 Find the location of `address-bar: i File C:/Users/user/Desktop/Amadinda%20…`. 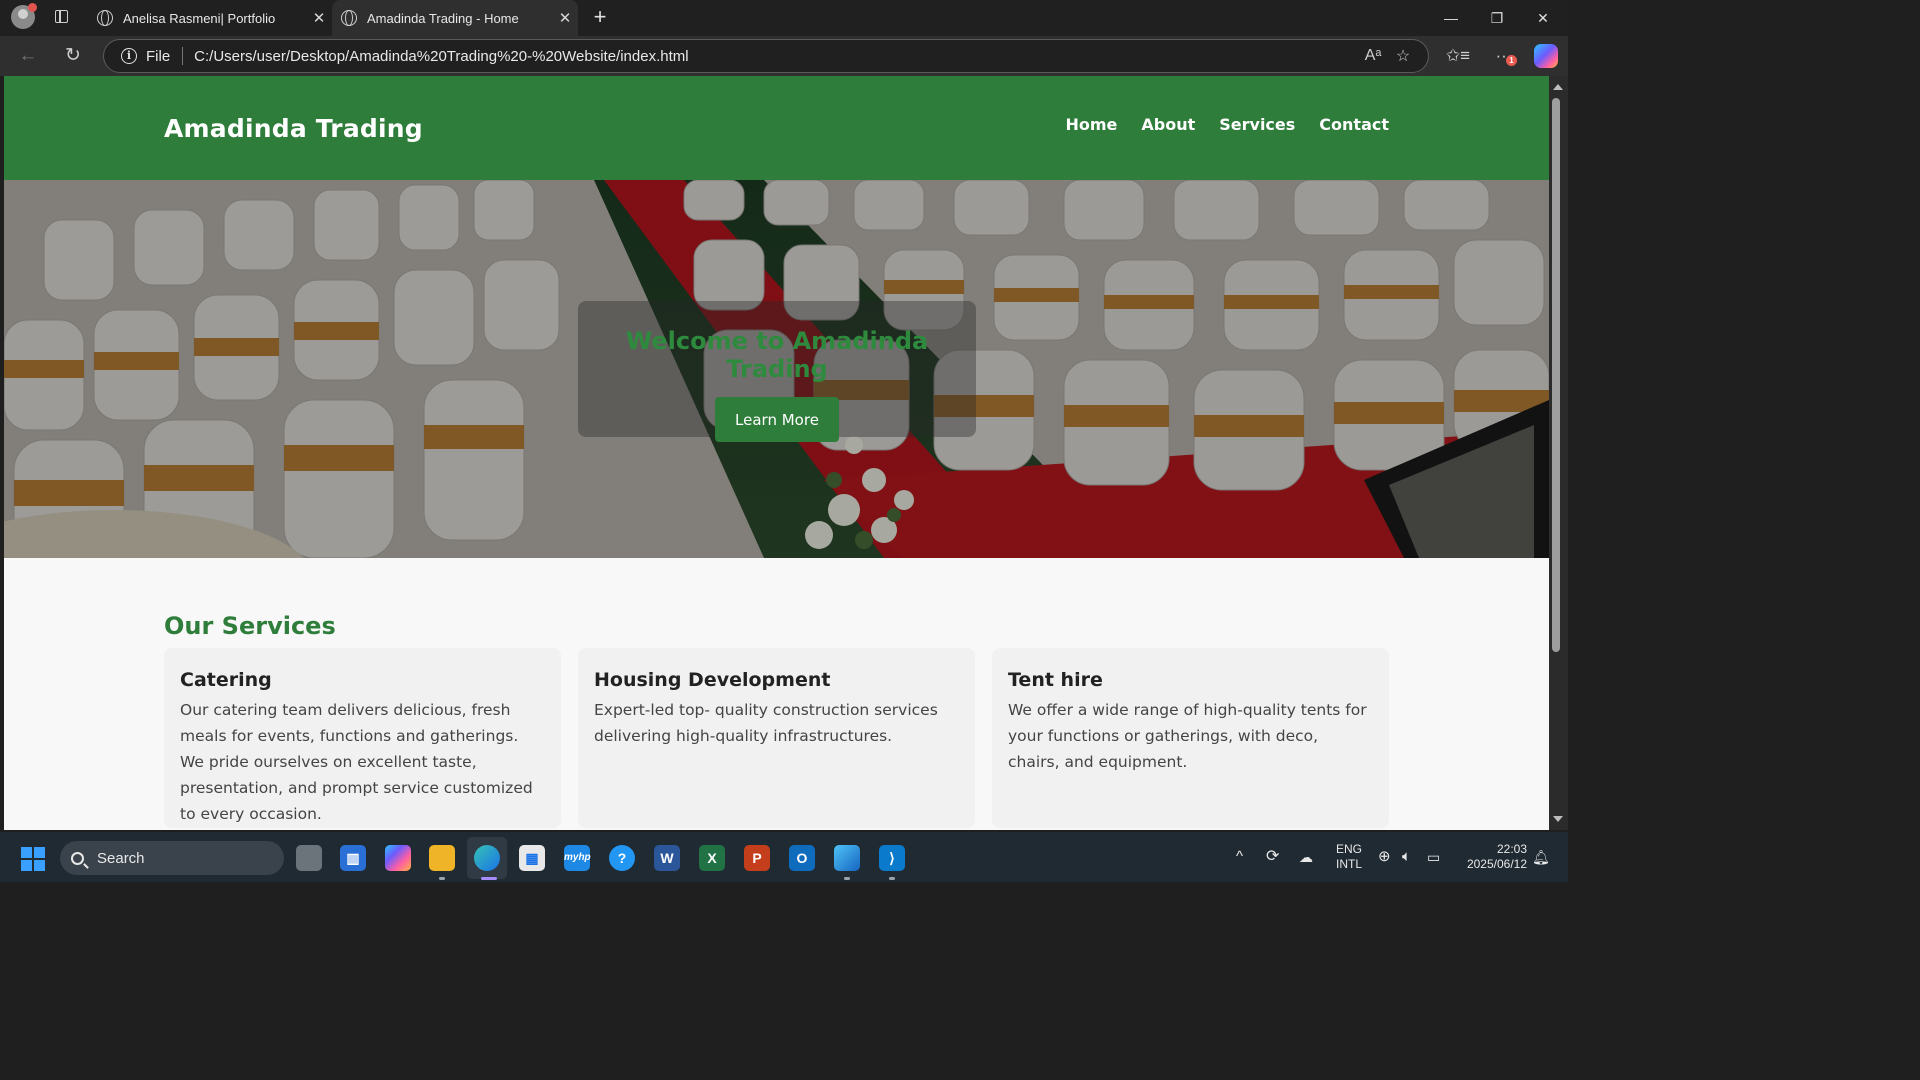

address-bar: i File C:/Users/user/Desktop/Amadinda%20… is located at coordinates (766, 56).